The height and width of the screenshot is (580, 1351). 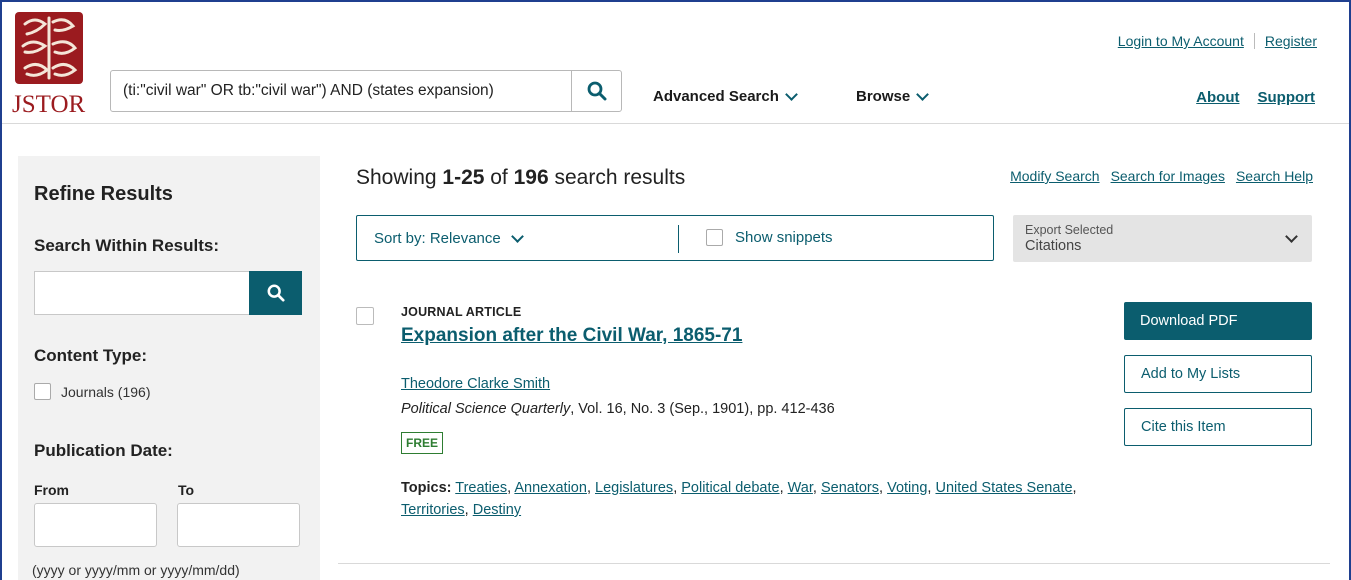 What do you see at coordinates (238, 525) in the screenshot?
I see `to-date-input` at bounding box center [238, 525].